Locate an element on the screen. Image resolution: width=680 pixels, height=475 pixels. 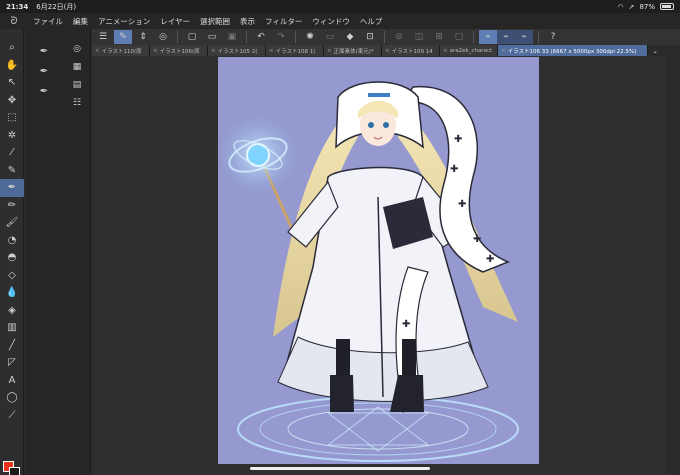
menu-view: 表示 is located at coordinates (247, 21).